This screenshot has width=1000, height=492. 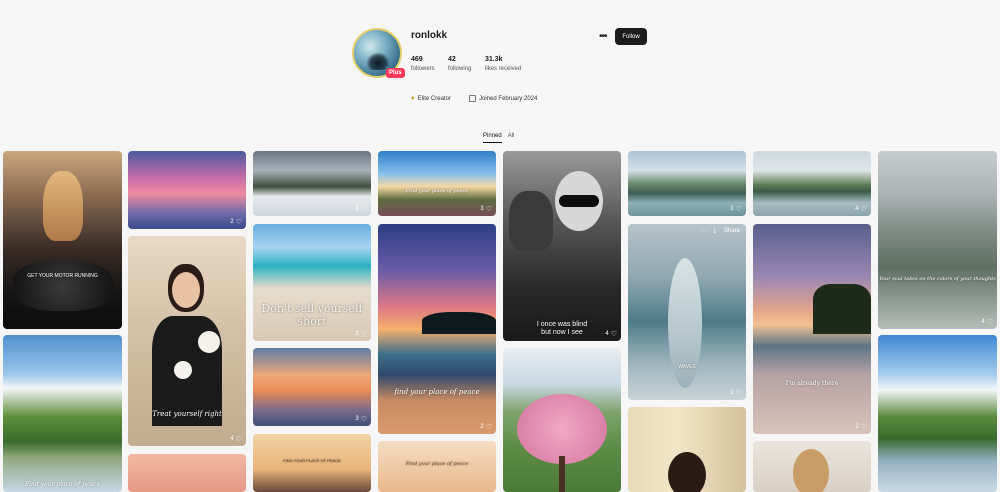 I want to click on pin-card-lake-forest: 4 ♡, so click(x=812, y=183).